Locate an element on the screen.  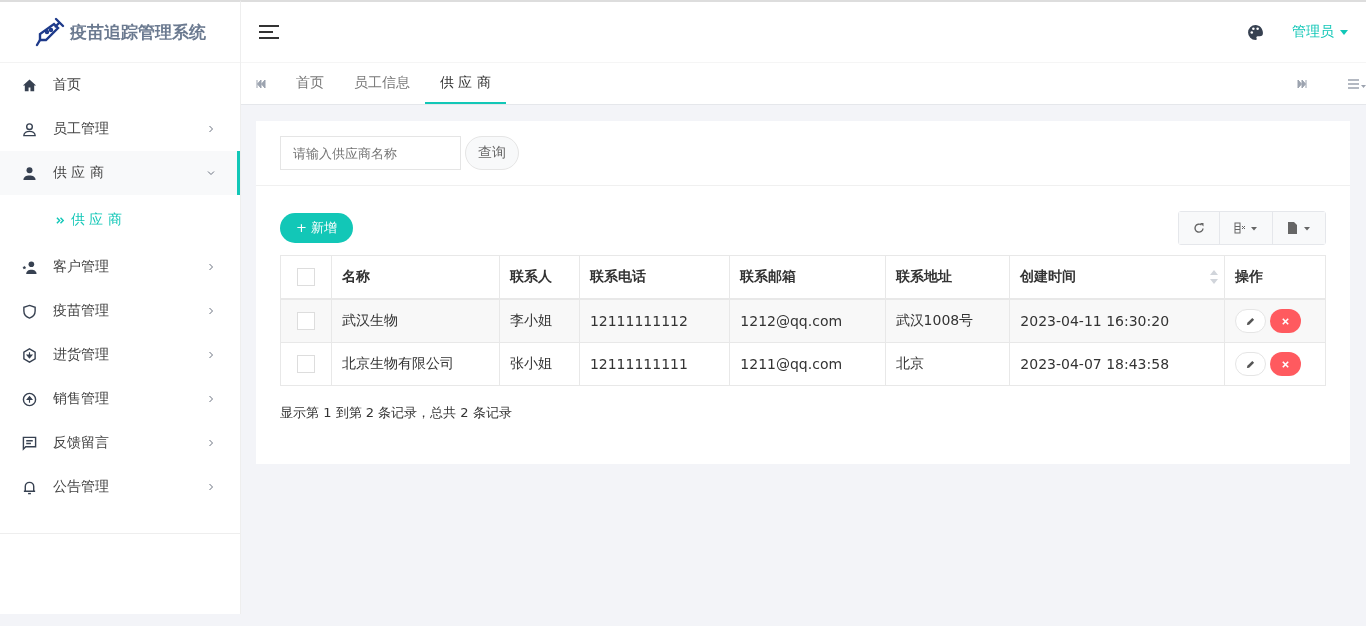
user-icon is located at coordinates (29, 173).